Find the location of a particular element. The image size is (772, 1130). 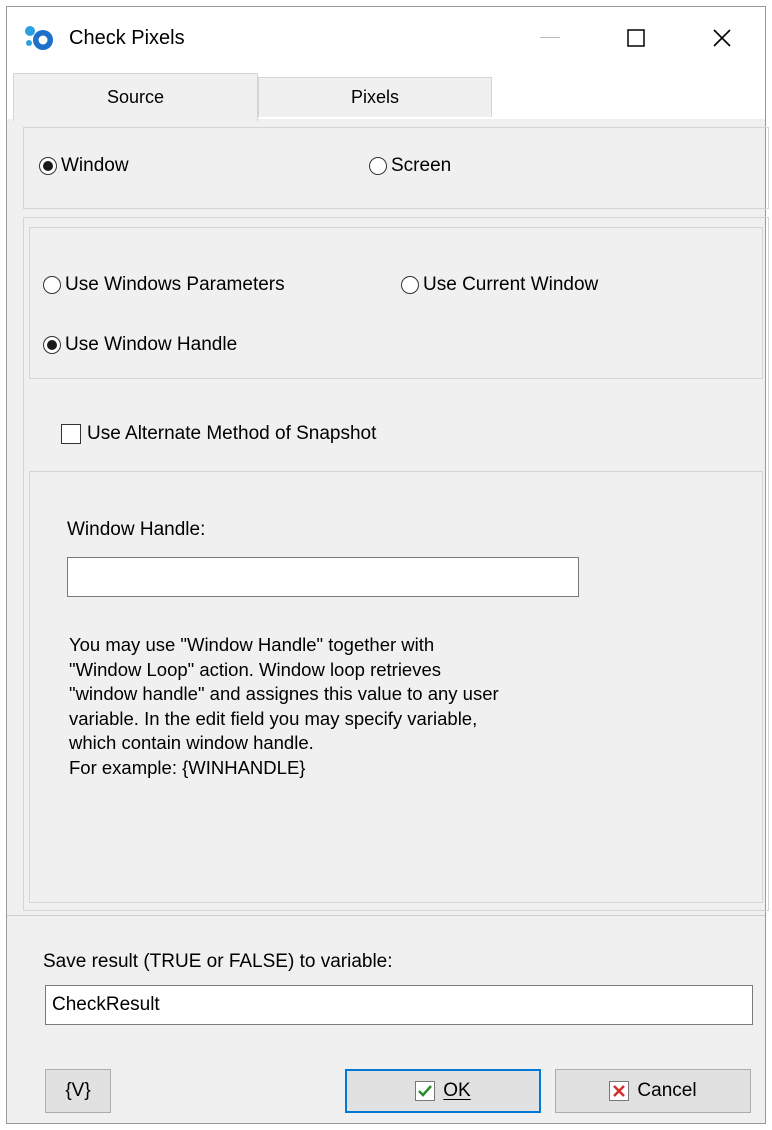

save-result-label: Save result (TRUE or FALSE) to variable: is located at coordinates (218, 961).